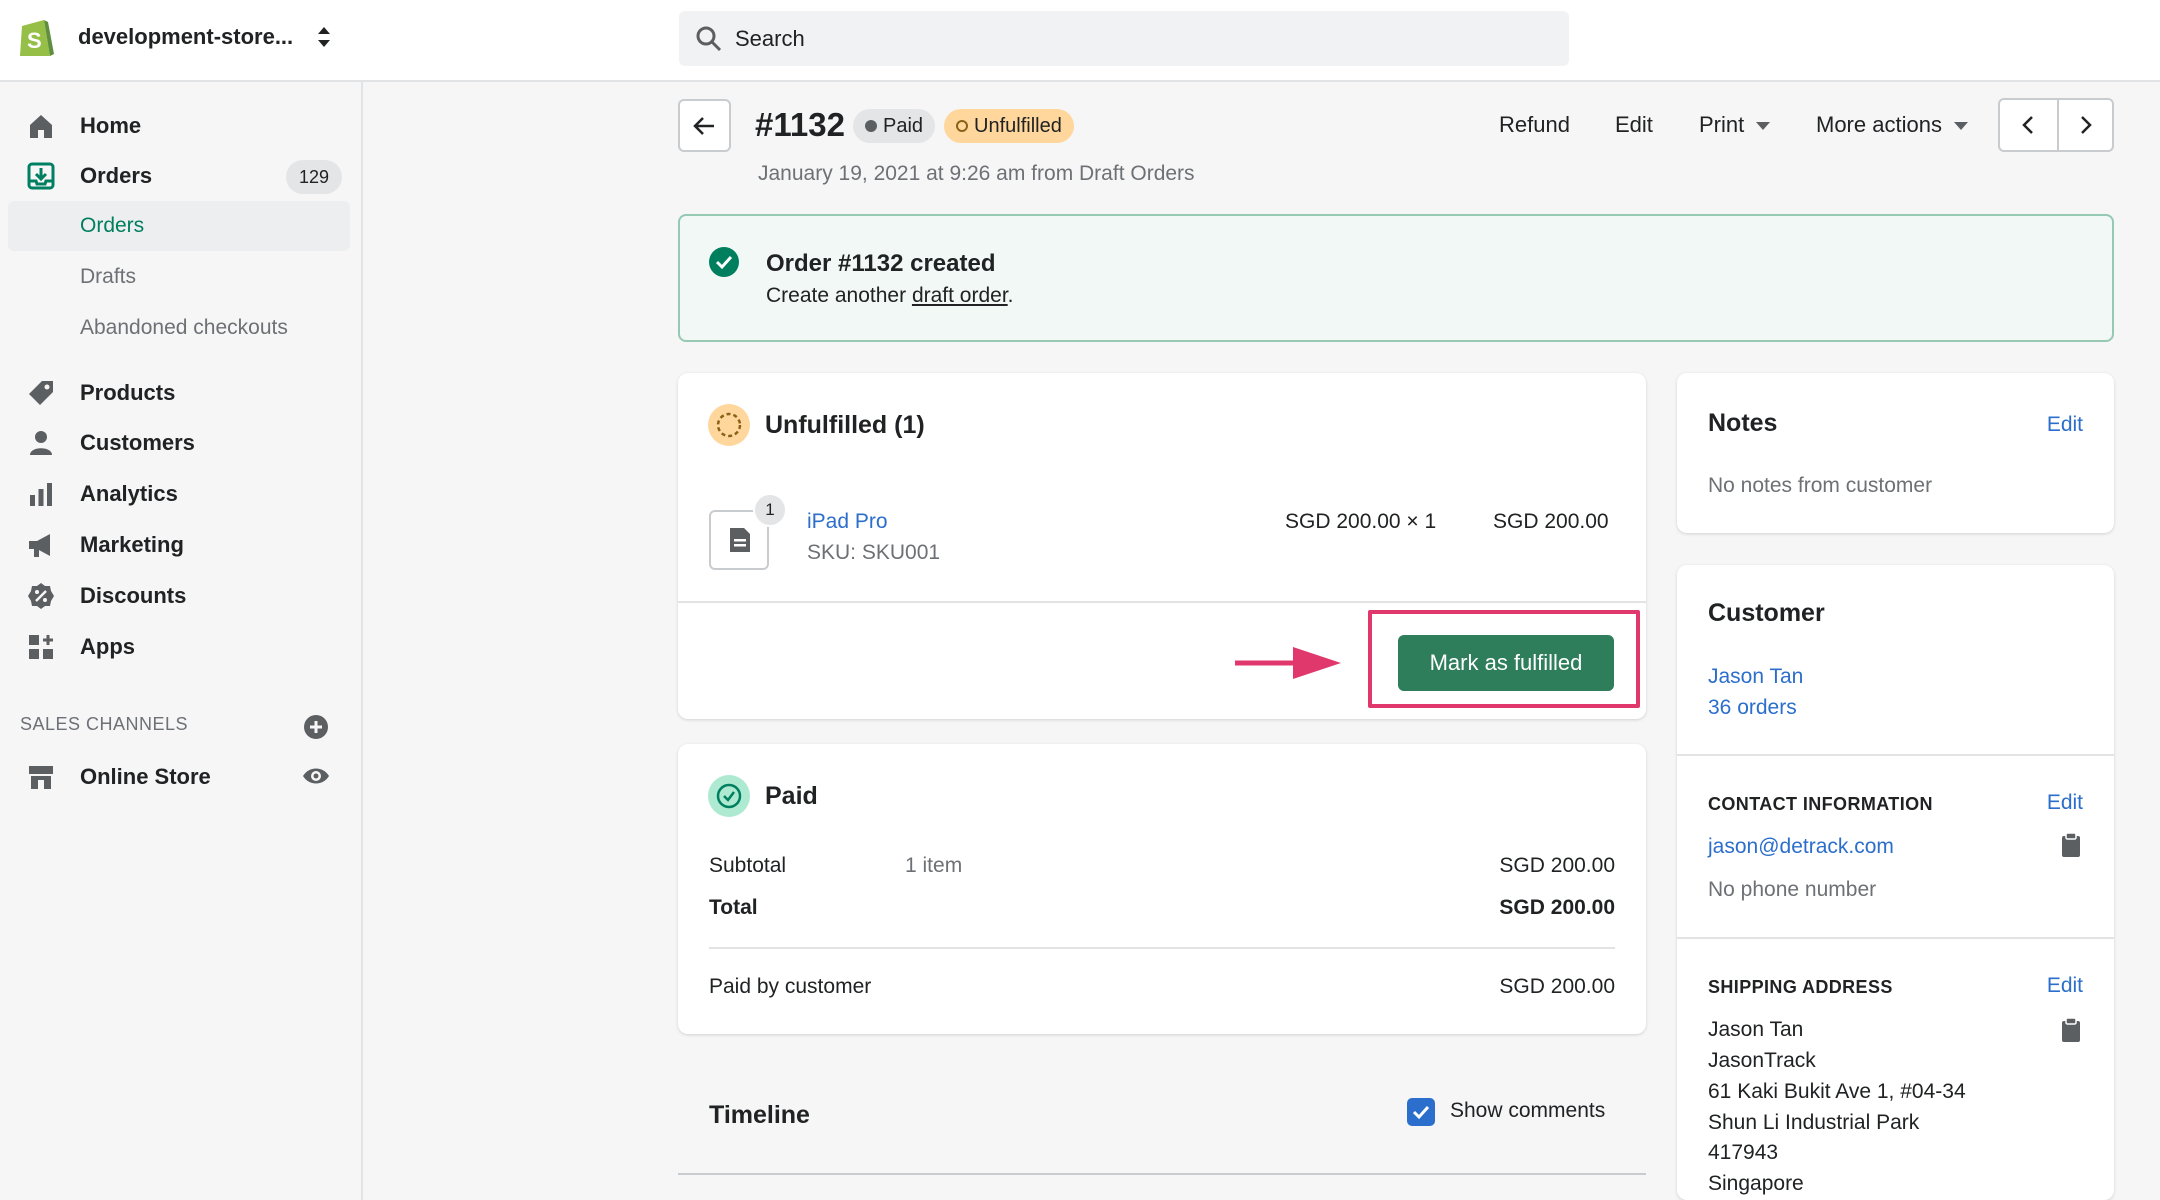 Image resolution: width=2160 pixels, height=1200 pixels. What do you see at coordinates (184, 328) in the screenshot?
I see `sidebar-subitem-abandoned-checkouts: Abandoned checkouts` at bounding box center [184, 328].